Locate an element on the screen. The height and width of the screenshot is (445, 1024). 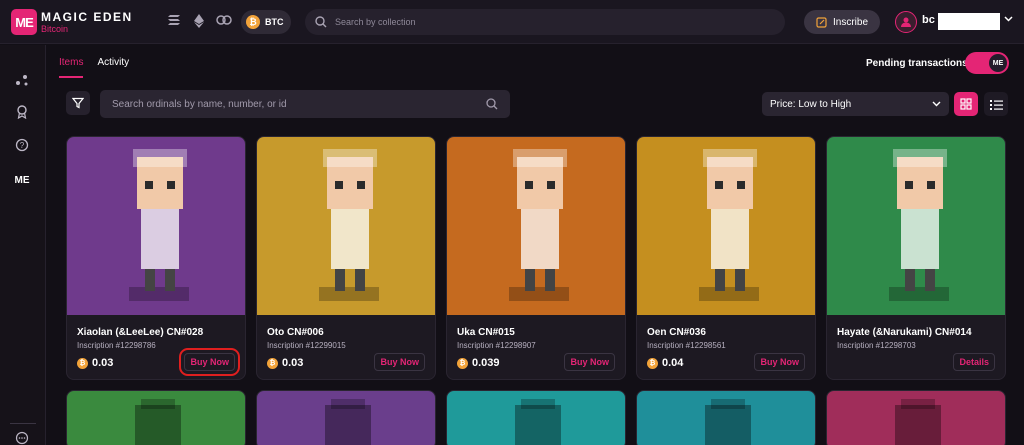
item-name: Hayate (&Narukami) CN#014 is located at coordinates (904, 332).